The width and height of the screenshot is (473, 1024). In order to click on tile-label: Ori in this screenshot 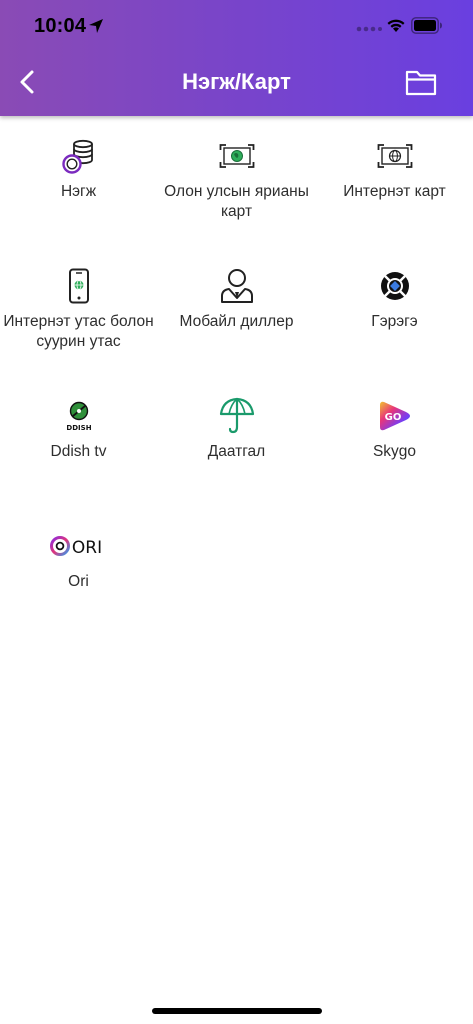, I will do `click(78, 581)`.